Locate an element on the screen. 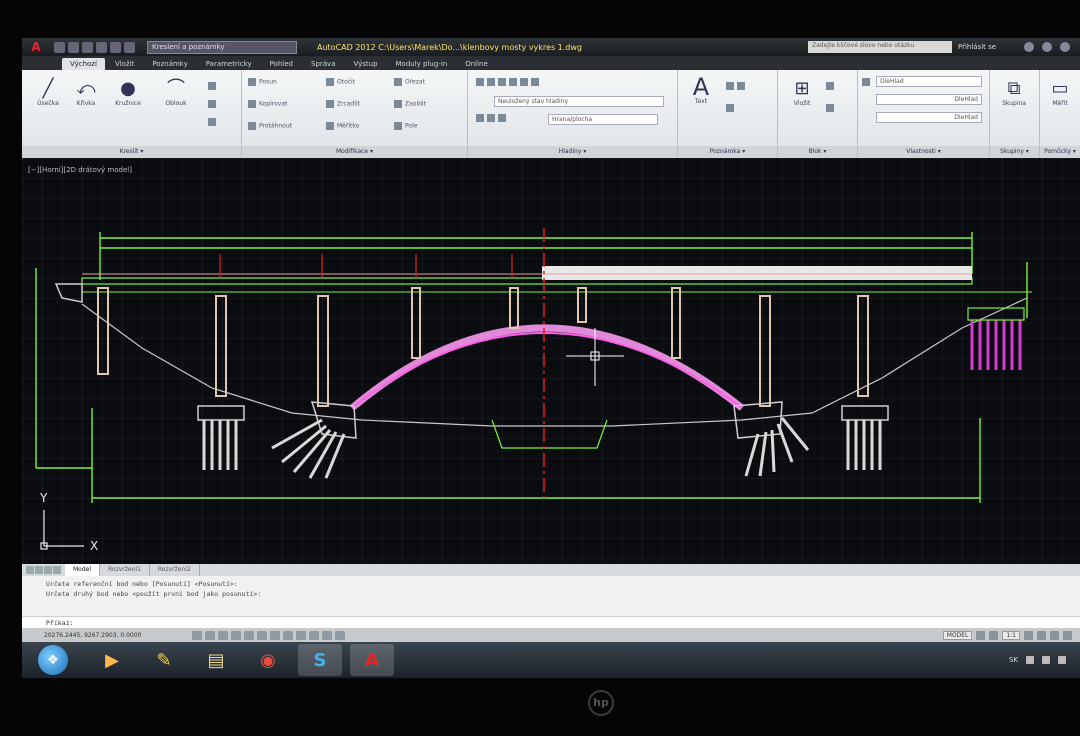 The height and width of the screenshot is (736, 1080). dynamic-ucs-icon is located at coordinates (301, 635).